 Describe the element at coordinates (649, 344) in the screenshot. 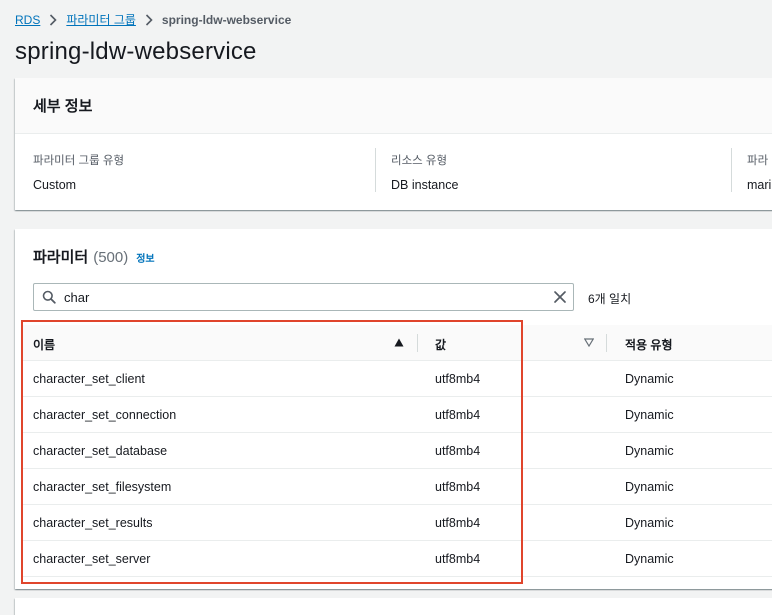

I see `column-header-apply-type: 적용 유형` at that location.